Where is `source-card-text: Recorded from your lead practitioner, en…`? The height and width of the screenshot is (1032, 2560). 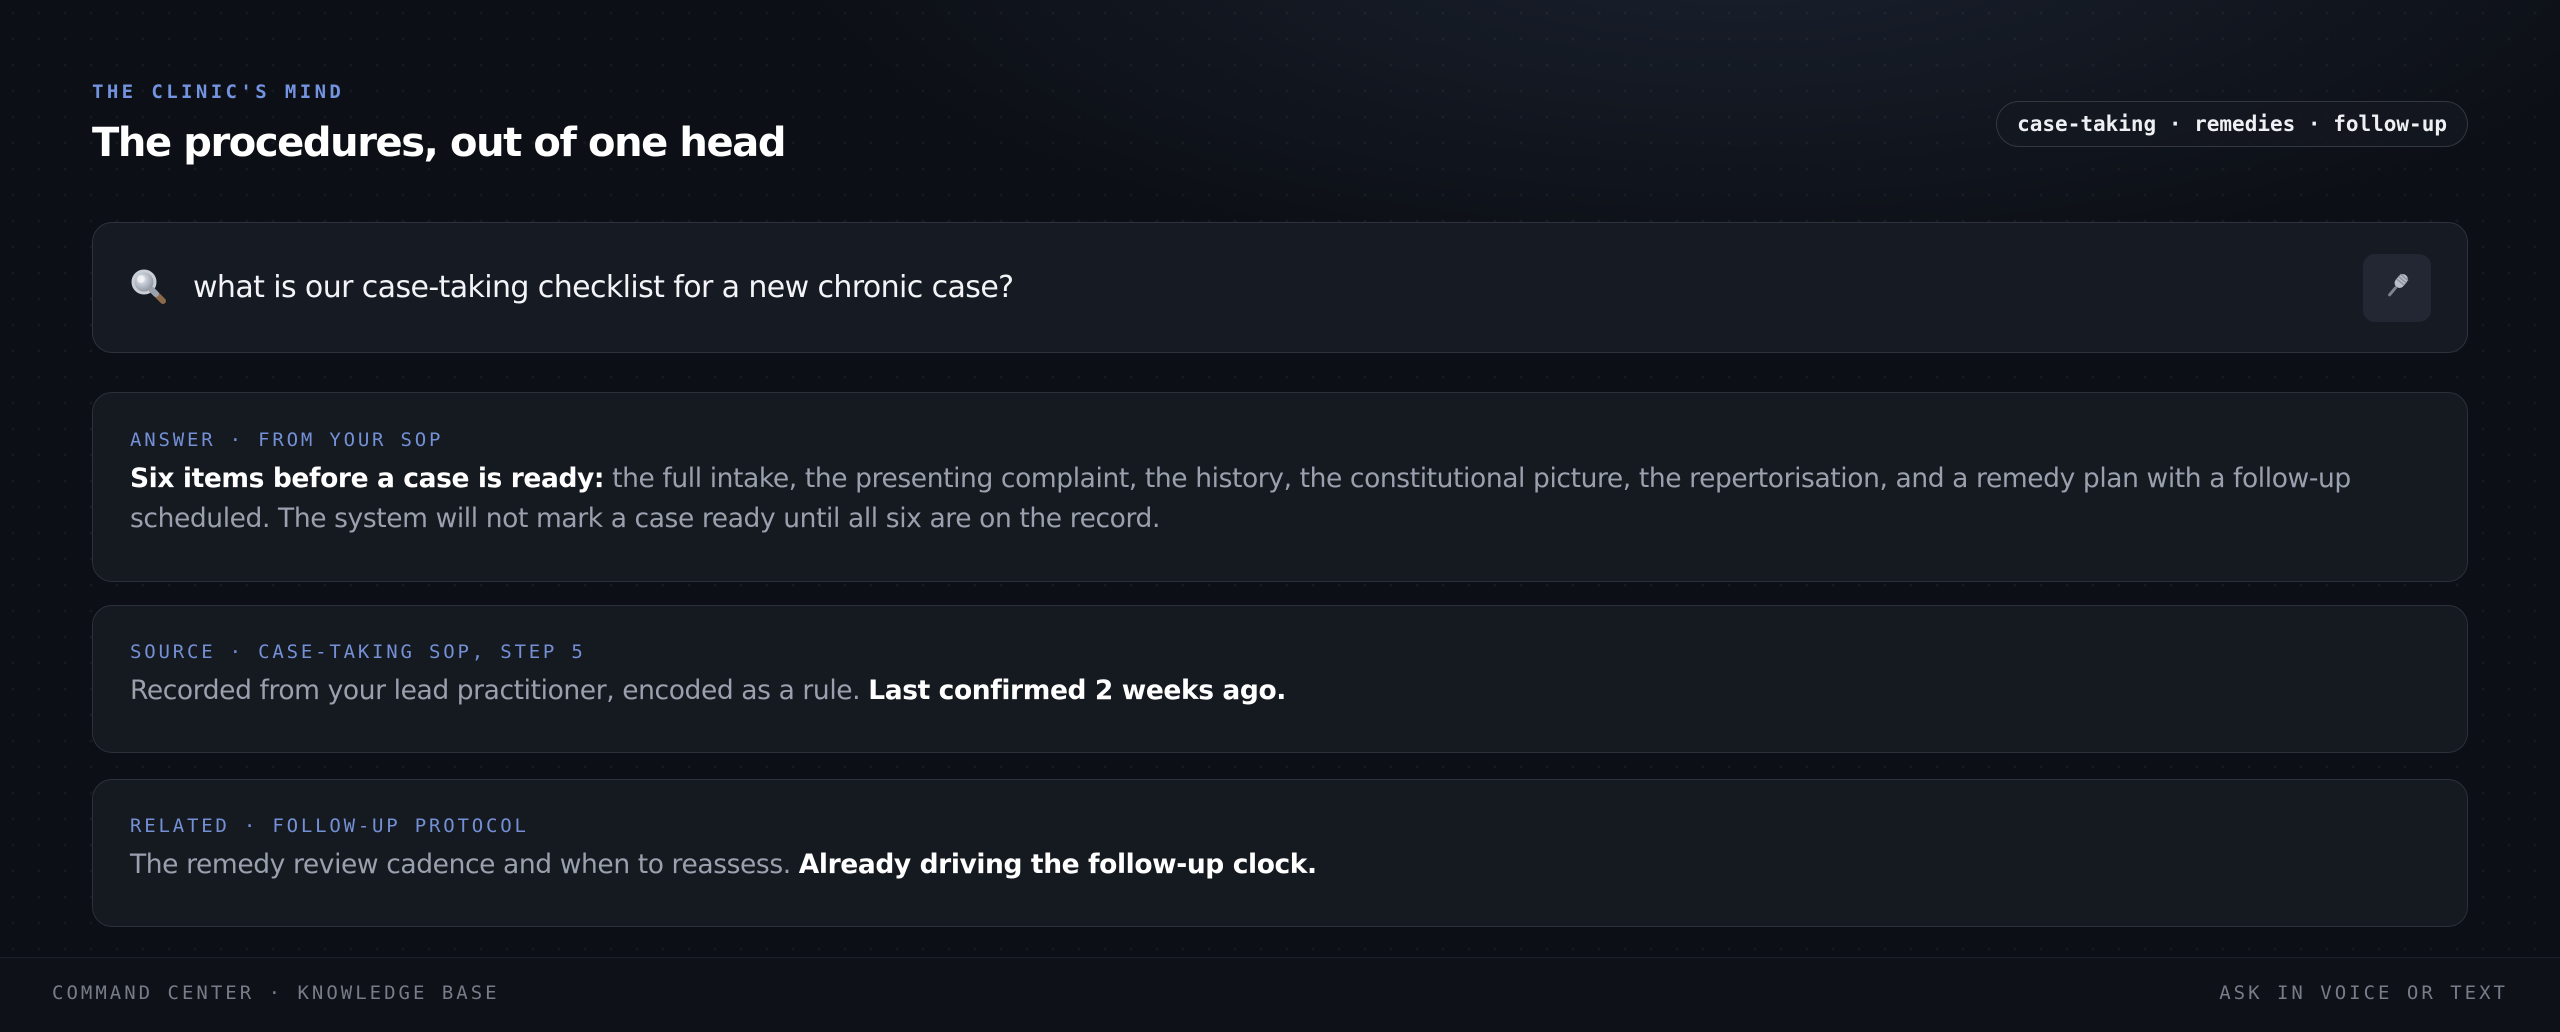 source-card-text: Recorded from your lead practitioner, en… is located at coordinates (1268, 691).